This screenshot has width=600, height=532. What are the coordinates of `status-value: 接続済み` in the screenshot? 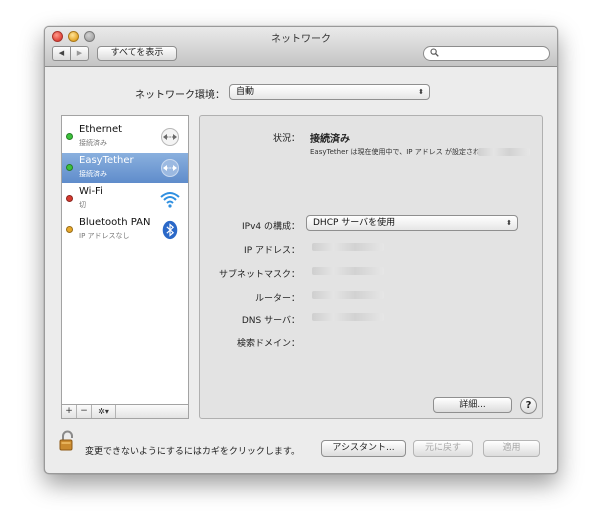 It's located at (330, 139).